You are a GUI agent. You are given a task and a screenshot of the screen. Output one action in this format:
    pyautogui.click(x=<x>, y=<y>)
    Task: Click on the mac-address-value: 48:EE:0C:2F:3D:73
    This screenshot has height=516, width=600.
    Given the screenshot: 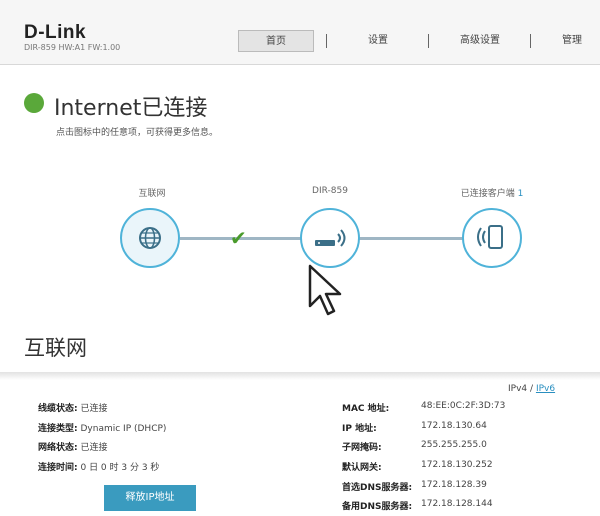 What is the action you would take?
    pyautogui.click(x=463, y=406)
    